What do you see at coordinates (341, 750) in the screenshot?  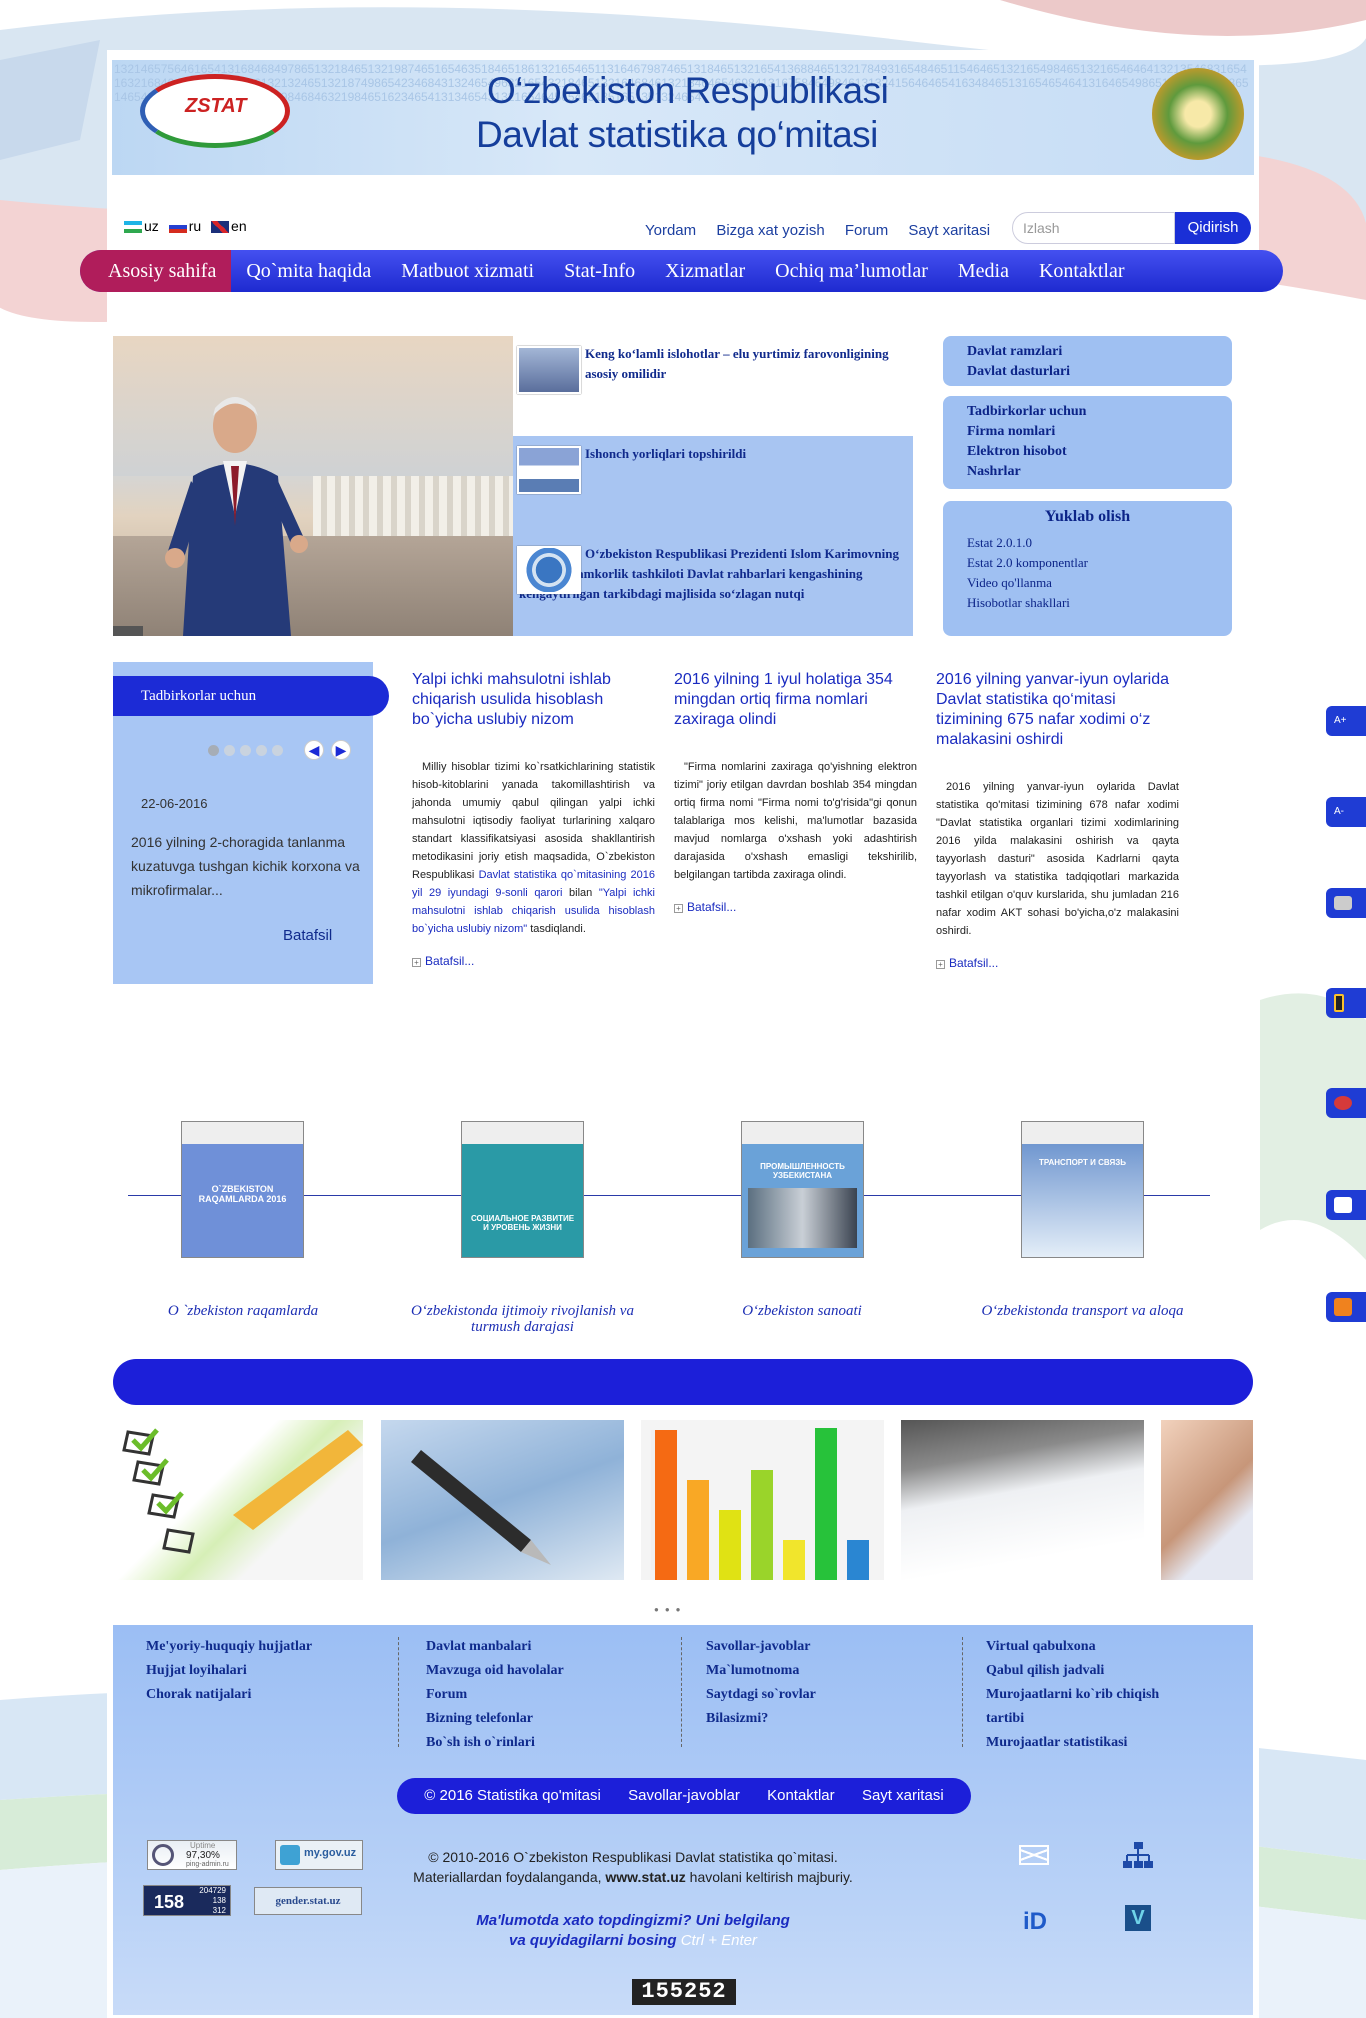 I see `next-arrow-icon: ▶` at bounding box center [341, 750].